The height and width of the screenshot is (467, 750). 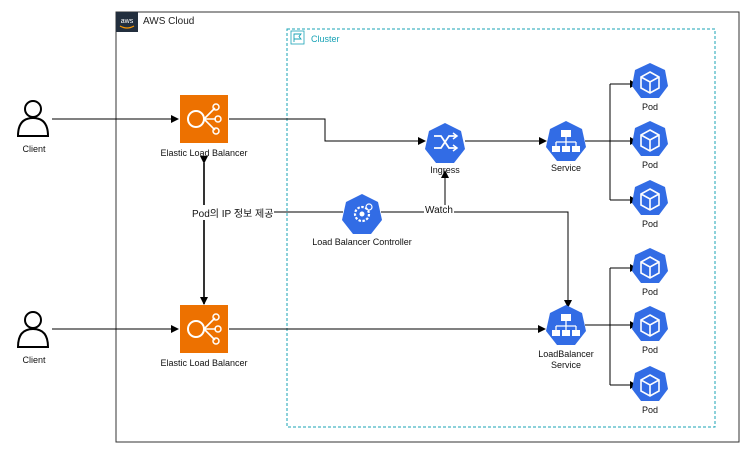 What do you see at coordinates (327, 131) in the screenshot?
I see `edge-elb-ingress` at bounding box center [327, 131].